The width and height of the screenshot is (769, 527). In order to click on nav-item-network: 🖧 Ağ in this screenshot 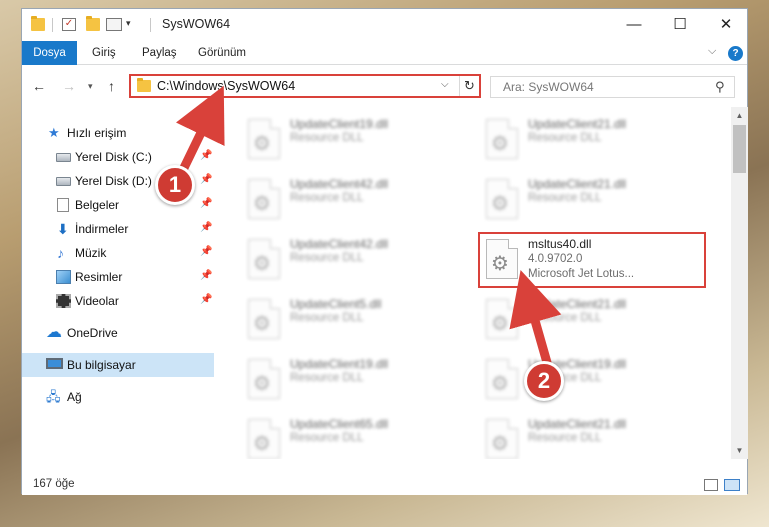, I will do `click(118, 397)`.